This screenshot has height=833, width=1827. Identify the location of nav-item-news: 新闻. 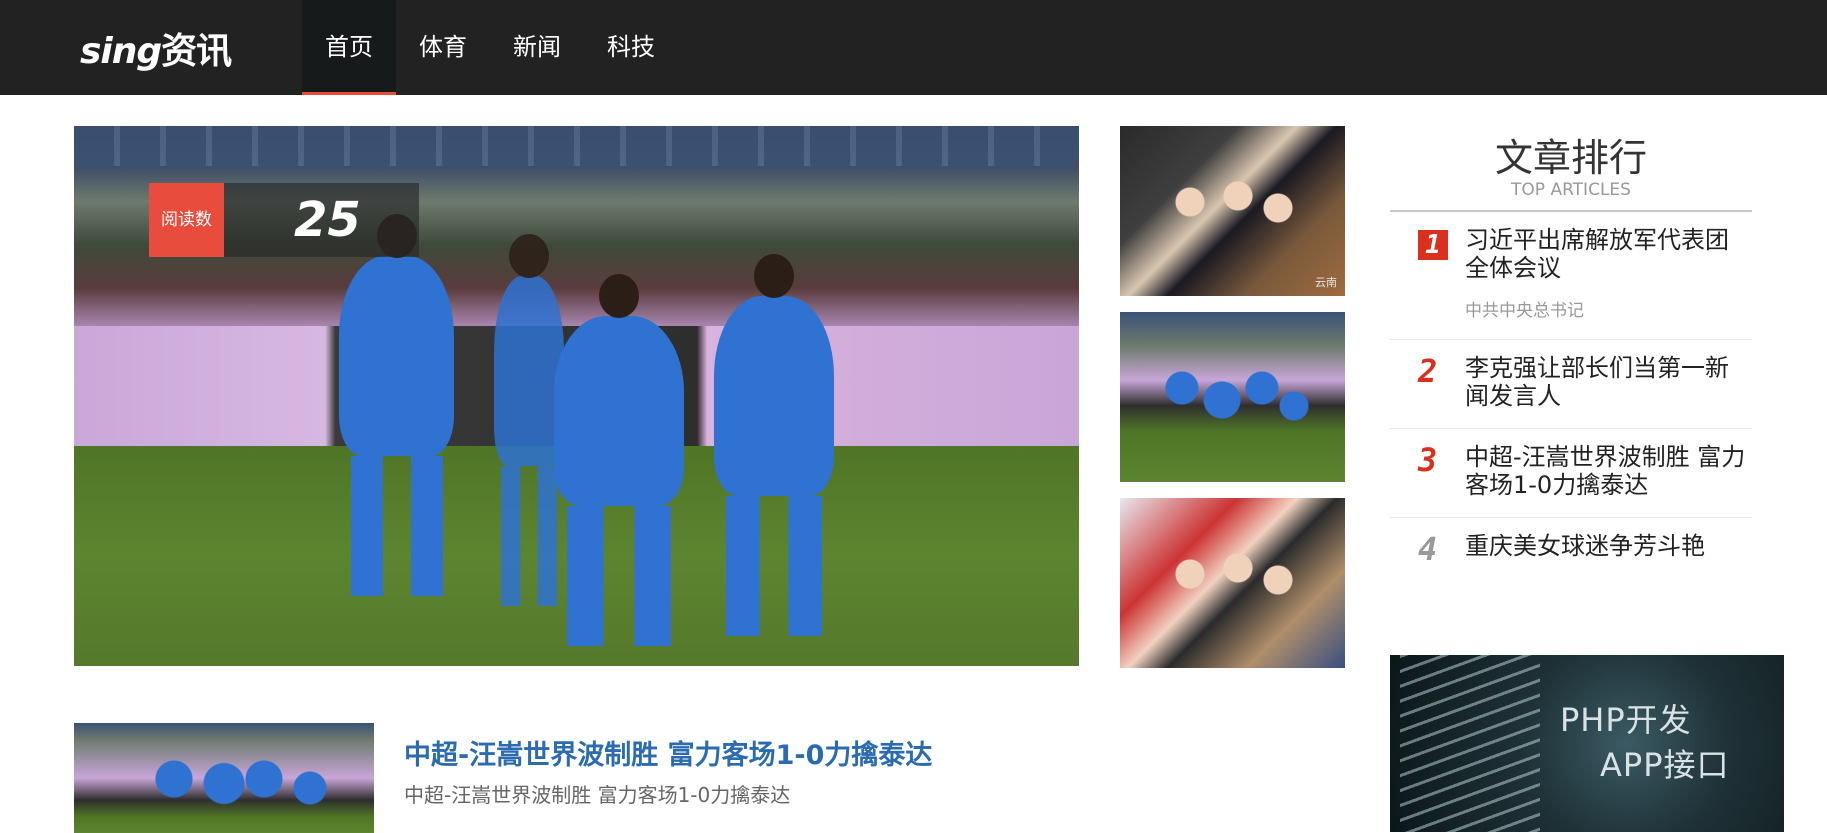
(537, 47).